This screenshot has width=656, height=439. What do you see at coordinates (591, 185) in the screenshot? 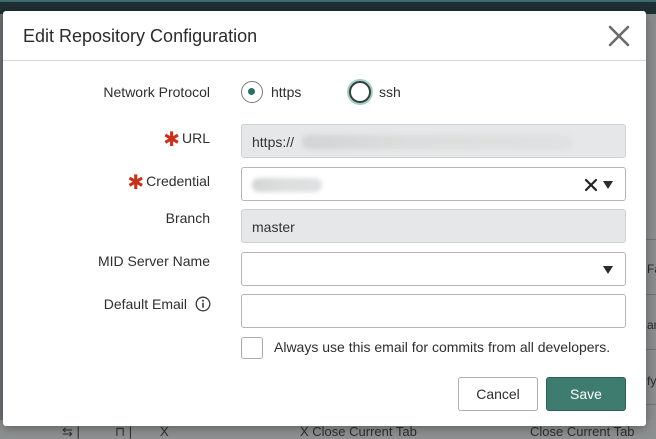
I see `clear-x-icon` at bounding box center [591, 185].